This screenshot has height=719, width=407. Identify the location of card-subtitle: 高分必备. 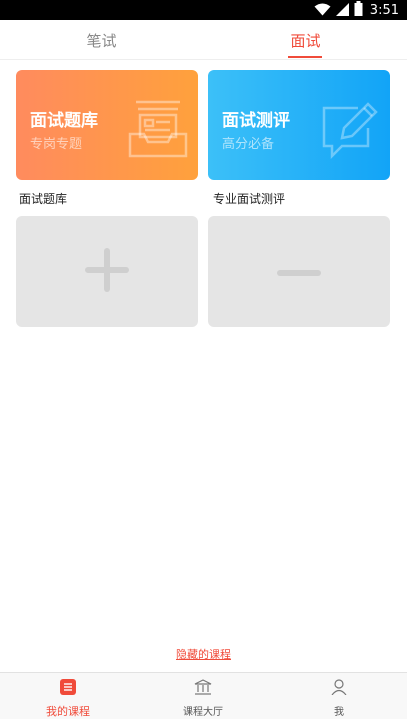
(248, 144).